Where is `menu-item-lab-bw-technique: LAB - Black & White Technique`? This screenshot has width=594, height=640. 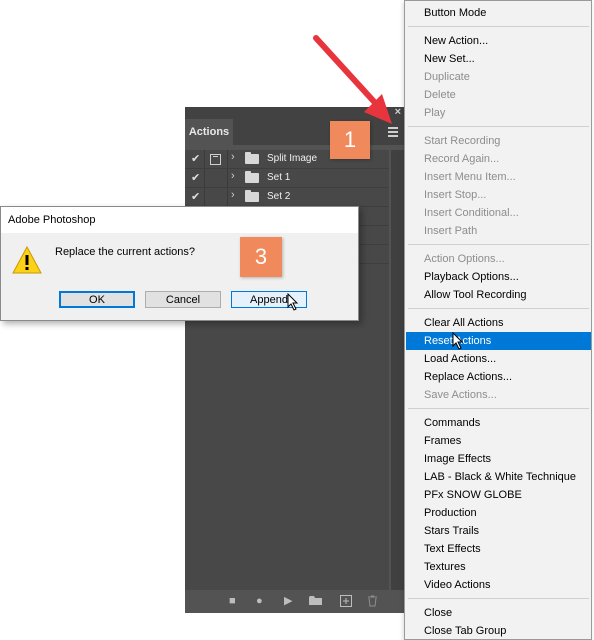 menu-item-lab-bw-technique: LAB - Black & White Technique is located at coordinates (498, 477).